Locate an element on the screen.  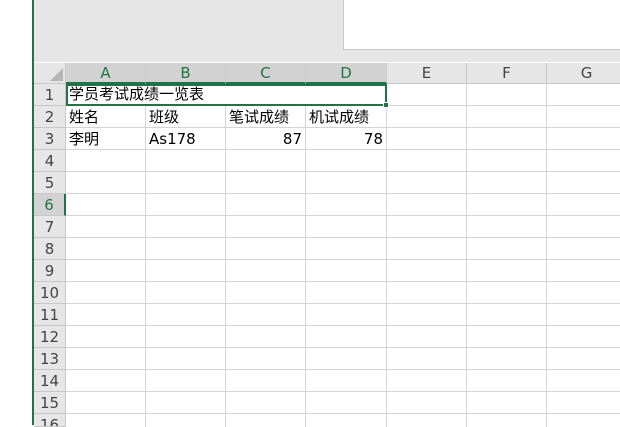
row-header-3: 3 is located at coordinates (50, 139).